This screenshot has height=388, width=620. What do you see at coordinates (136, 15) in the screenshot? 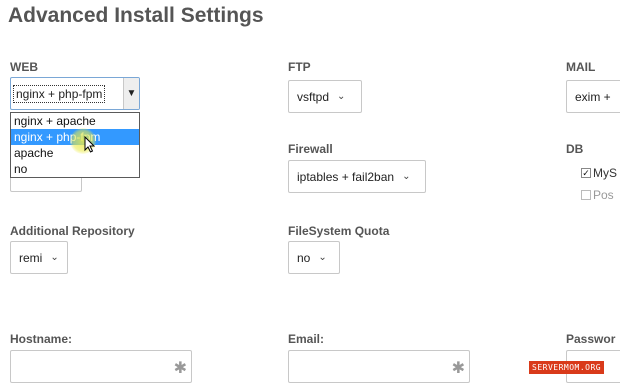
I see `page-title: Advanced Install Settings` at bounding box center [136, 15].